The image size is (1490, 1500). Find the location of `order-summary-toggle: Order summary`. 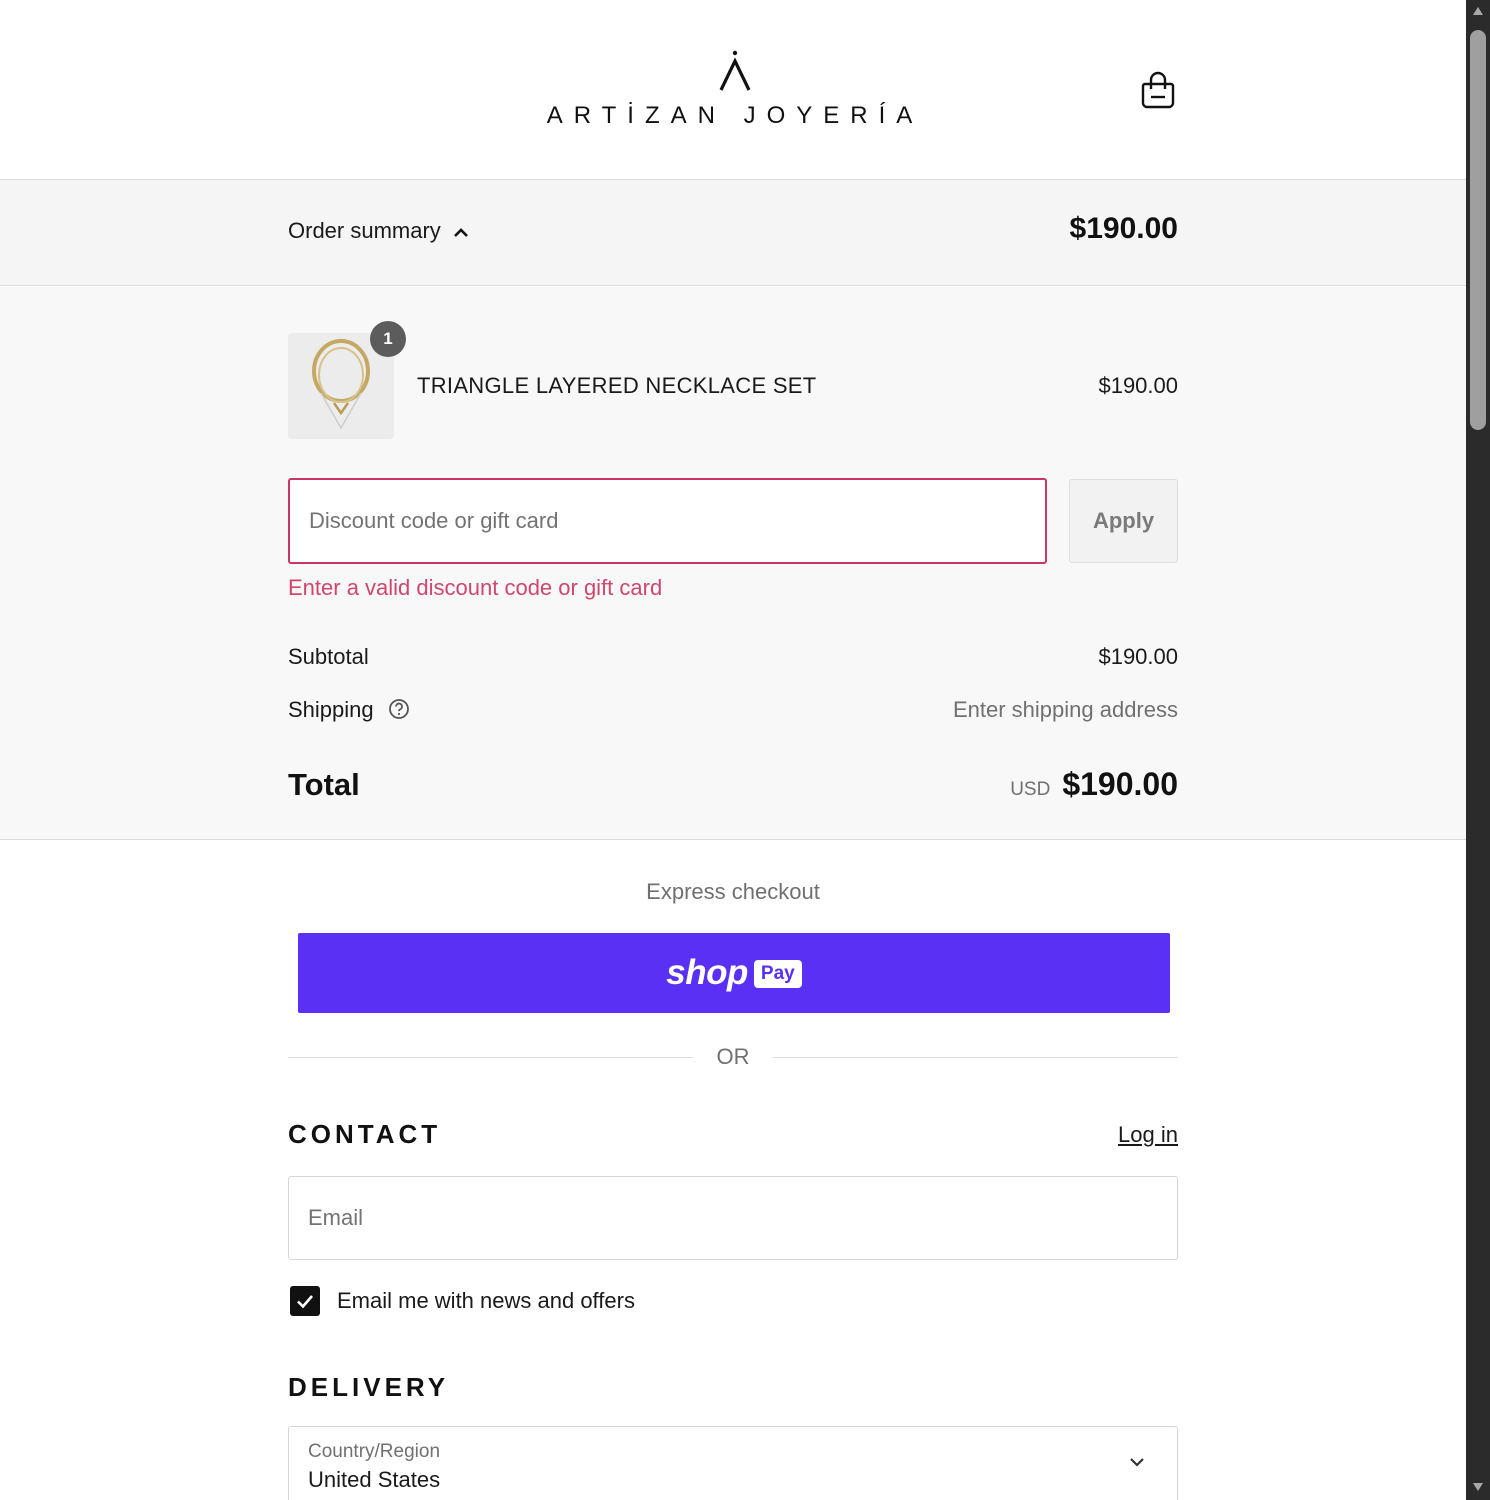

order-summary-toggle: Order summary is located at coordinates (378, 231).